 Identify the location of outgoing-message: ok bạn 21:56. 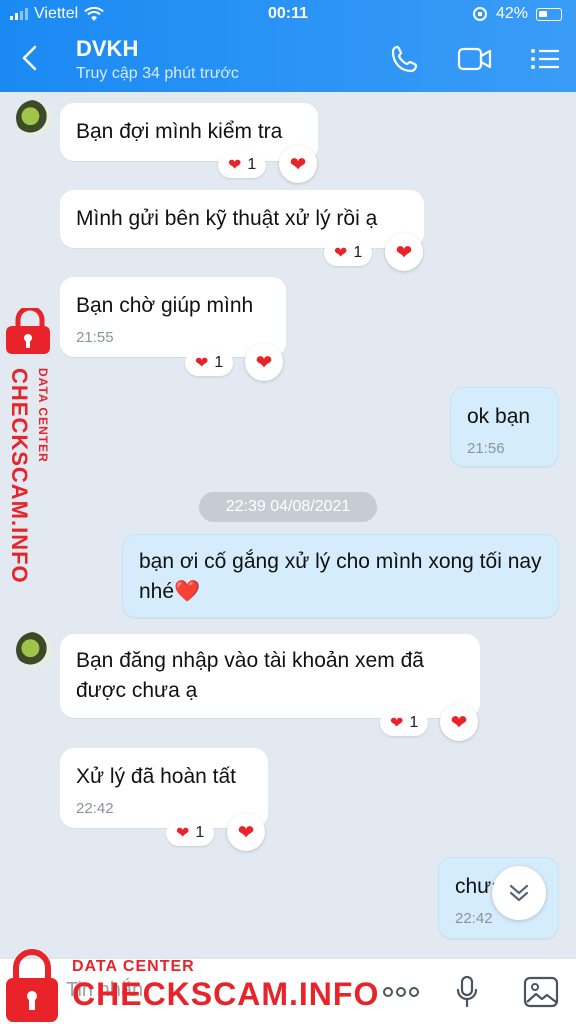
(504, 427).